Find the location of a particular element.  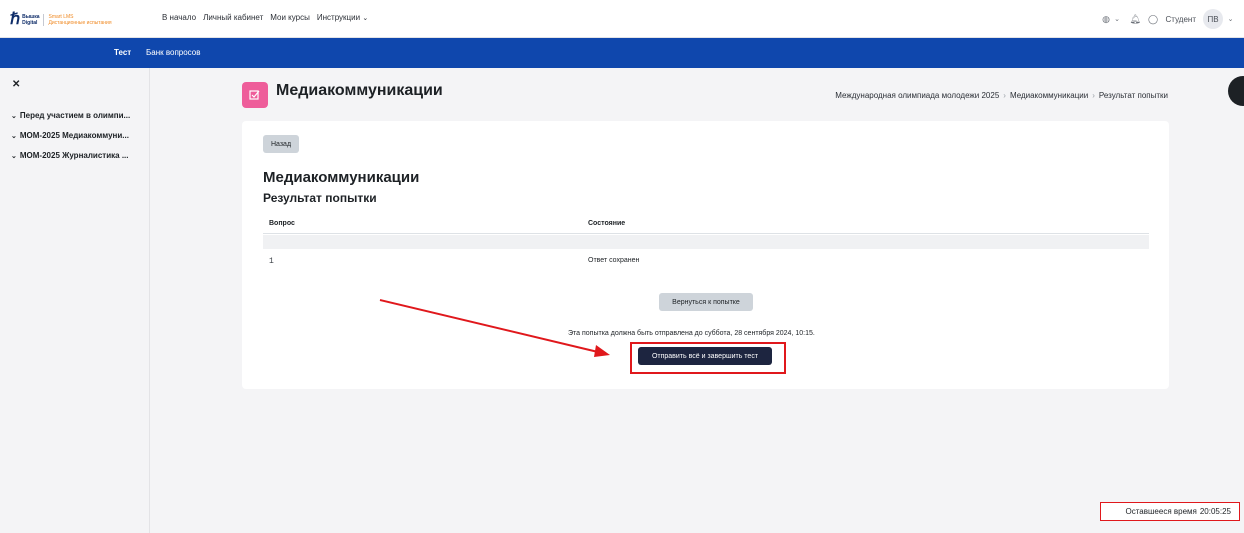

summary-heading: Результат попытки is located at coordinates (320, 198).